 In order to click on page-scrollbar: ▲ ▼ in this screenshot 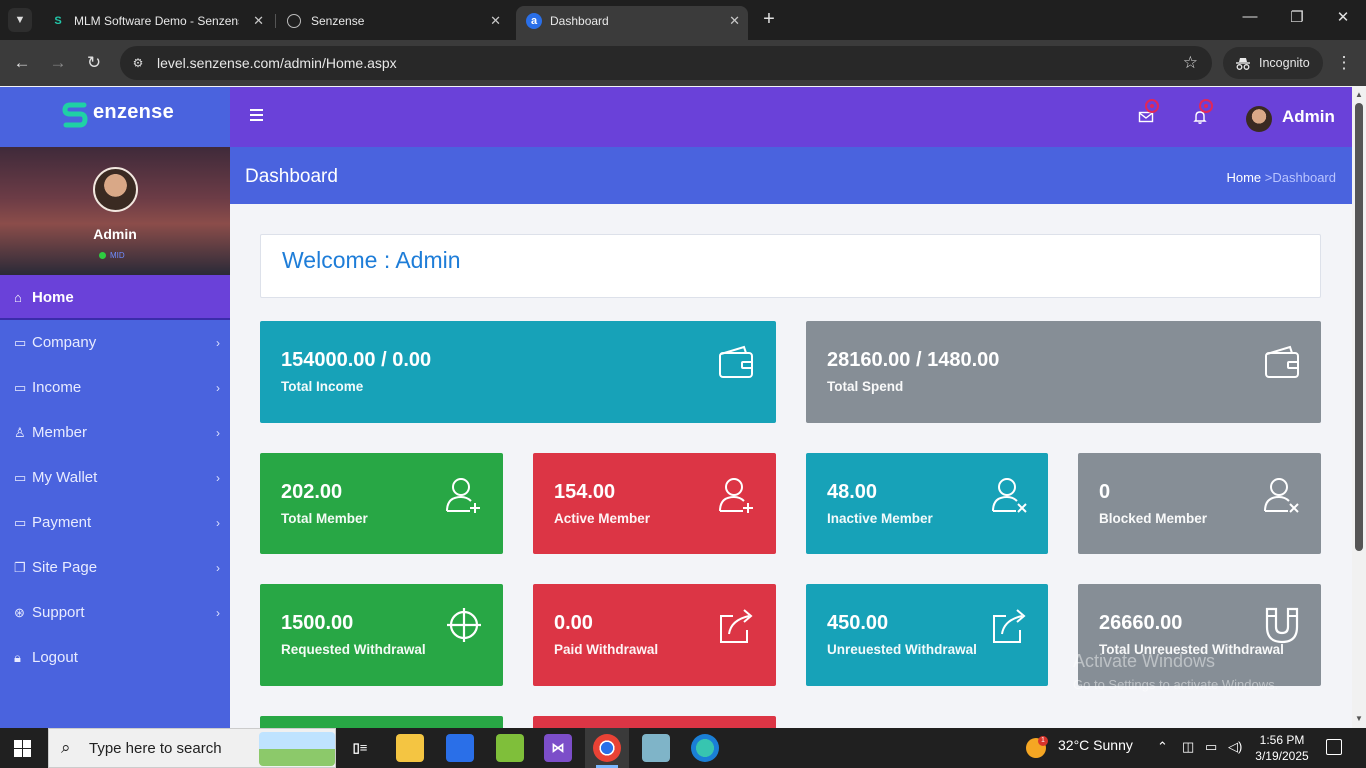, I will do `click(1359, 407)`.